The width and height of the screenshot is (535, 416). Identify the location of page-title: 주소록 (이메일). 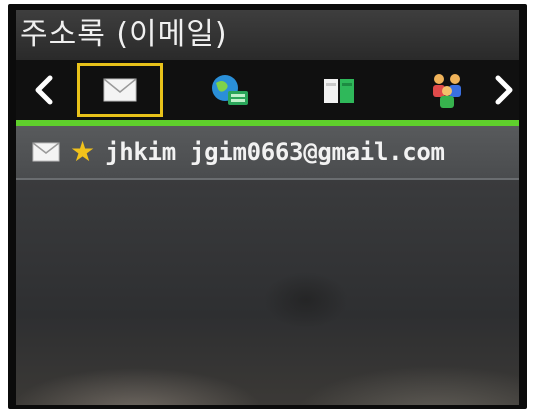
(267, 35).